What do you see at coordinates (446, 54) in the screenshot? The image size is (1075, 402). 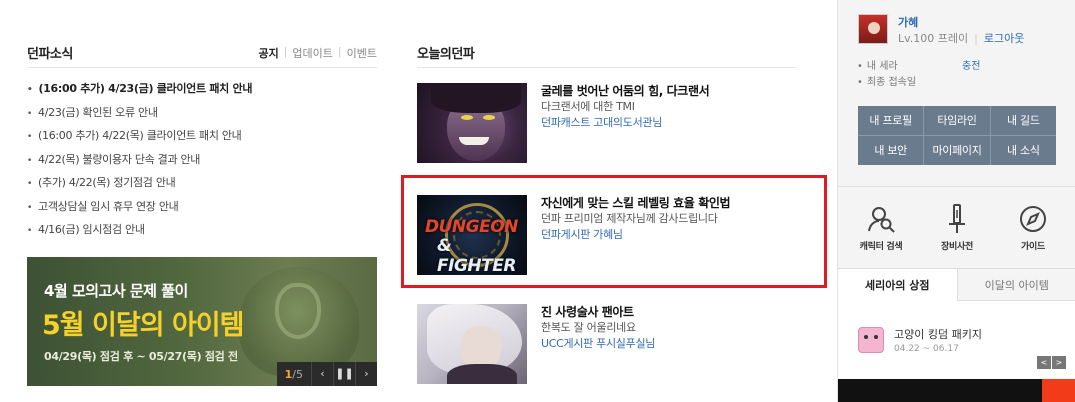 I see `today-title: 오늘의던파` at bounding box center [446, 54].